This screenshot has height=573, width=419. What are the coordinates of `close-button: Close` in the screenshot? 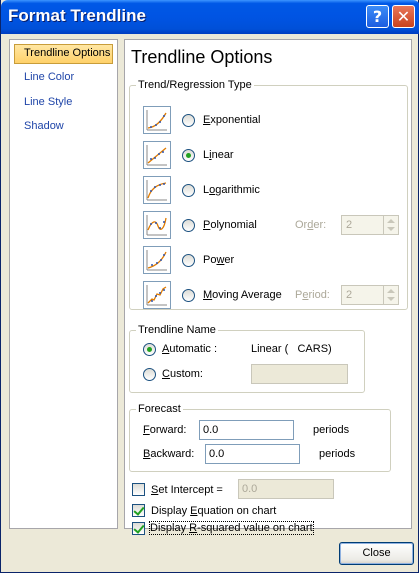 It's located at (376, 553).